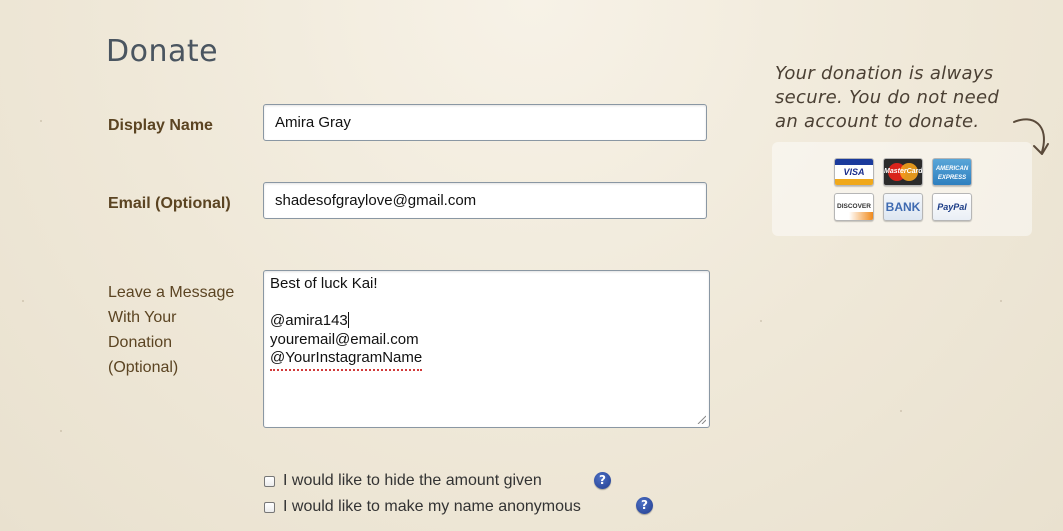 Image resolution: width=1063 pixels, height=531 pixels. Describe the element at coordinates (887, 97) in the screenshot. I see `secure-note-line: secure. You do not need` at that location.